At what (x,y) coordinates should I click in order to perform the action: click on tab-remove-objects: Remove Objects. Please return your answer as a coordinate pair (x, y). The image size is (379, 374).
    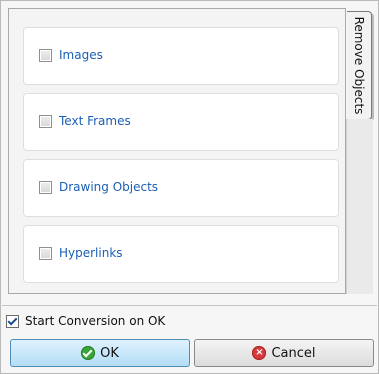
    Looking at the image, I should click on (359, 65).